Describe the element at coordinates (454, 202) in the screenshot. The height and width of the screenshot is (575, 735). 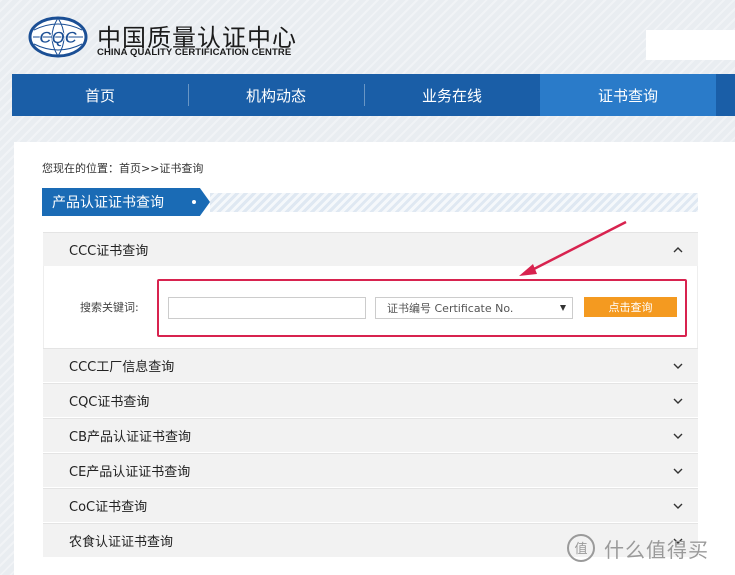
I see `section-stripe` at that location.